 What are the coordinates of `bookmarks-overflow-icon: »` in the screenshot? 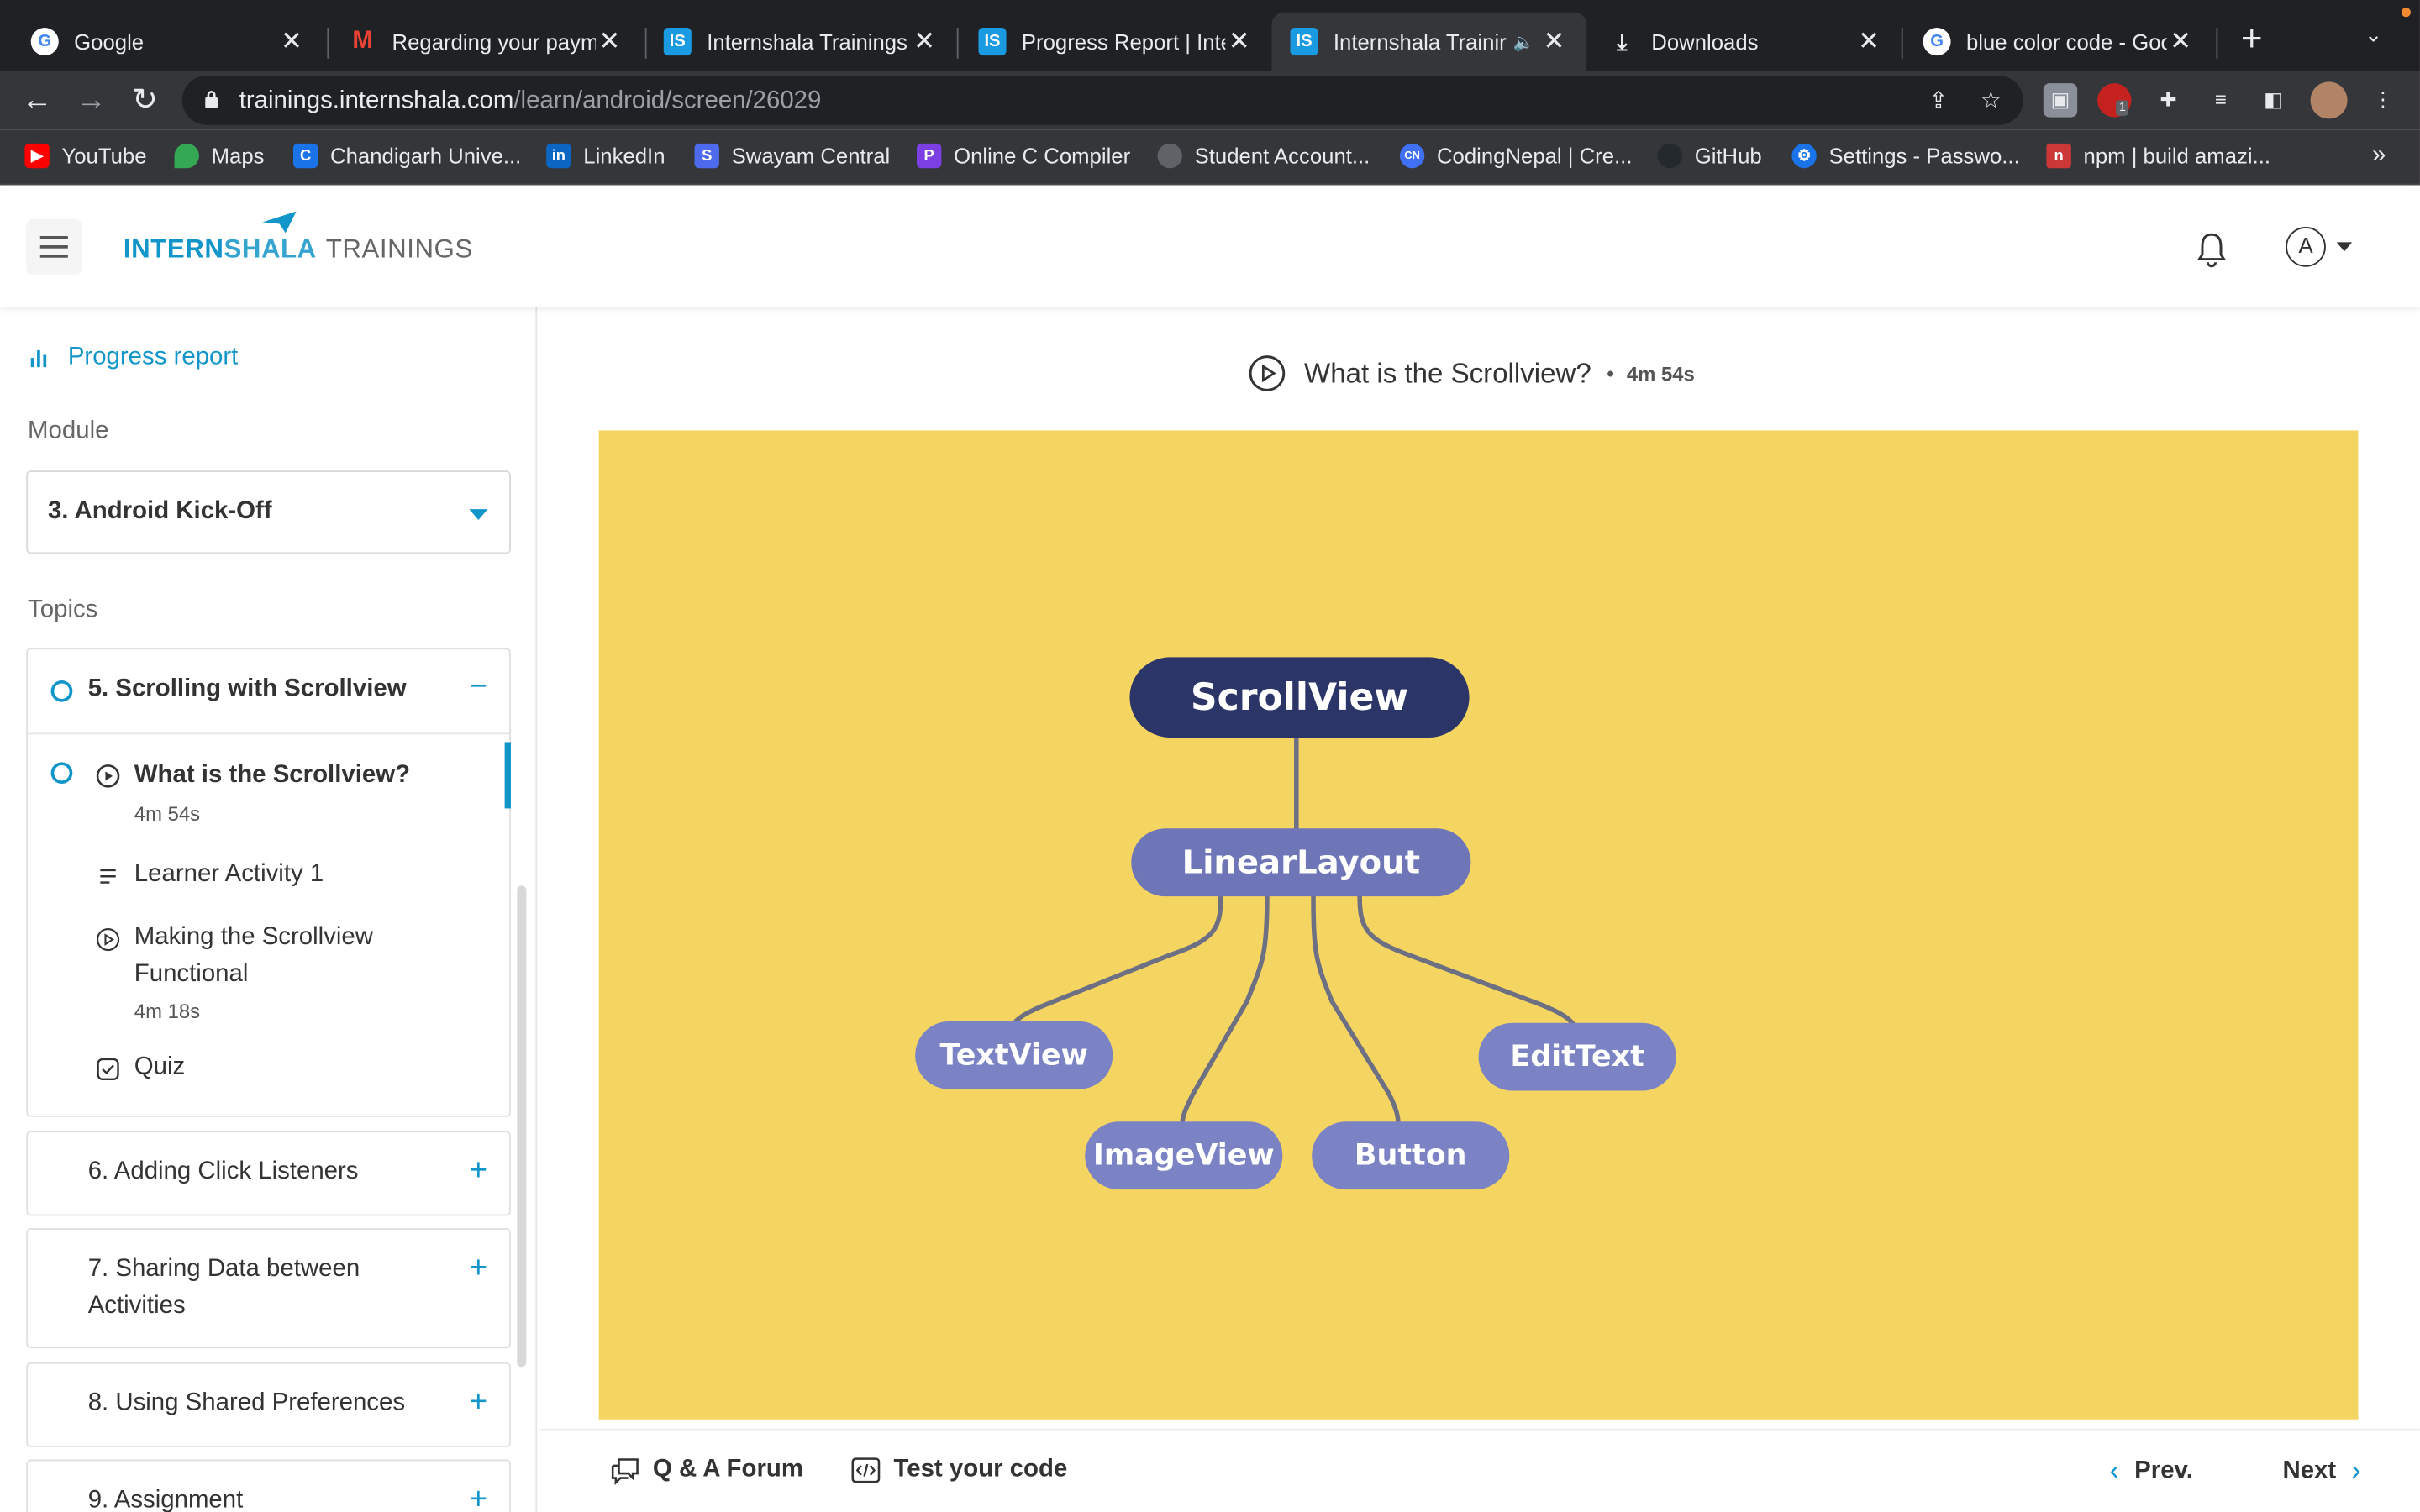 It's located at (2379, 156).